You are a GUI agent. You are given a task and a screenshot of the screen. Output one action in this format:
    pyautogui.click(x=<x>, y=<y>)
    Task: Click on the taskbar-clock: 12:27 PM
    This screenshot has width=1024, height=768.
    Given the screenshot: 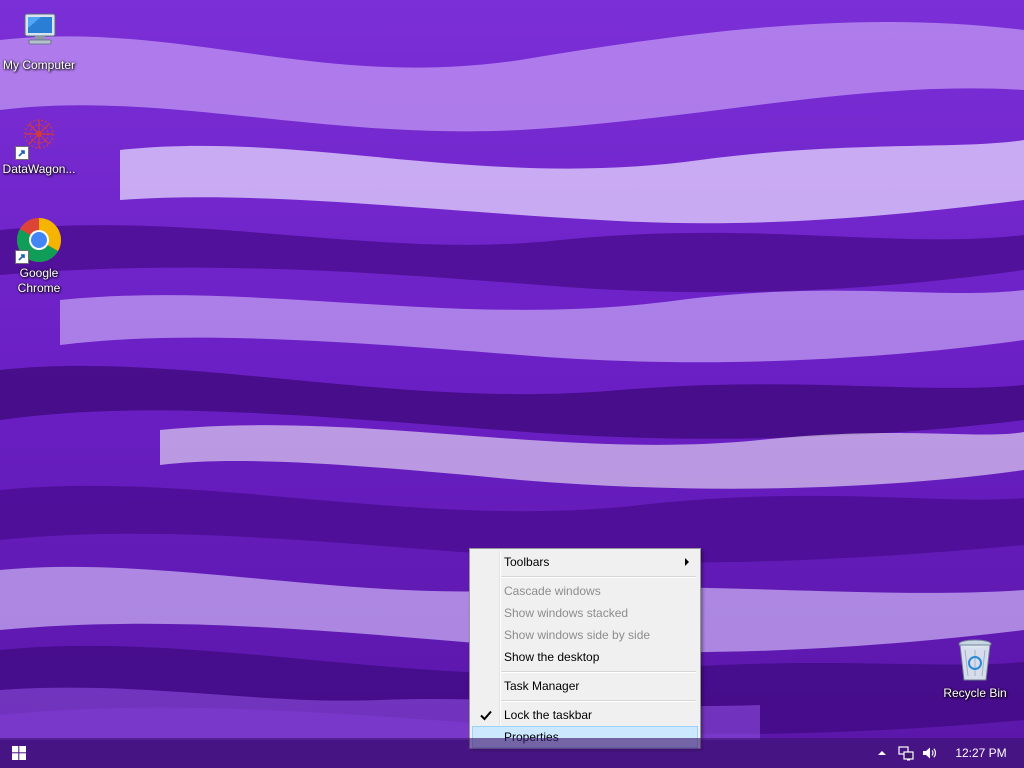 What is the action you would take?
    pyautogui.click(x=981, y=753)
    